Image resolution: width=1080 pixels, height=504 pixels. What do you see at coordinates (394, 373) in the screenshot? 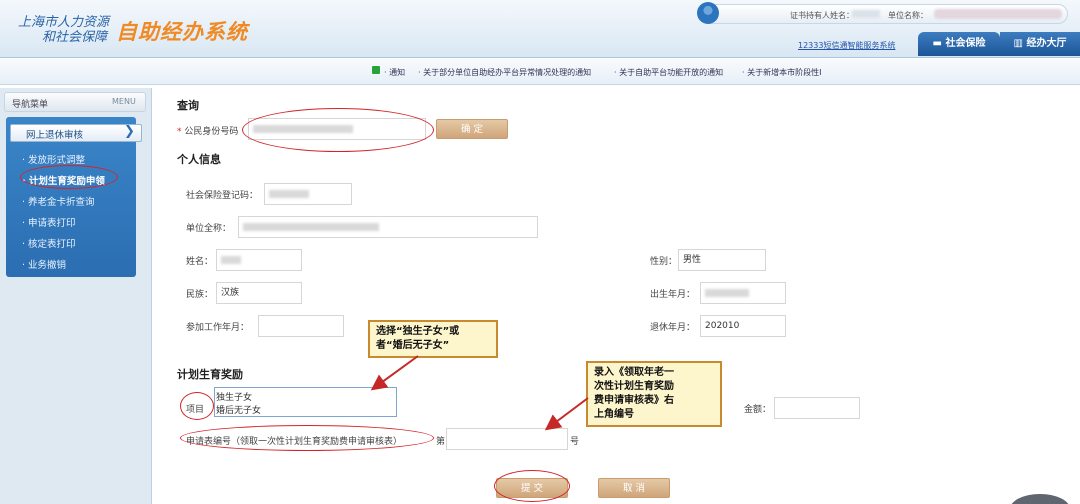
I see `arrow-to-item-select` at bounding box center [394, 373].